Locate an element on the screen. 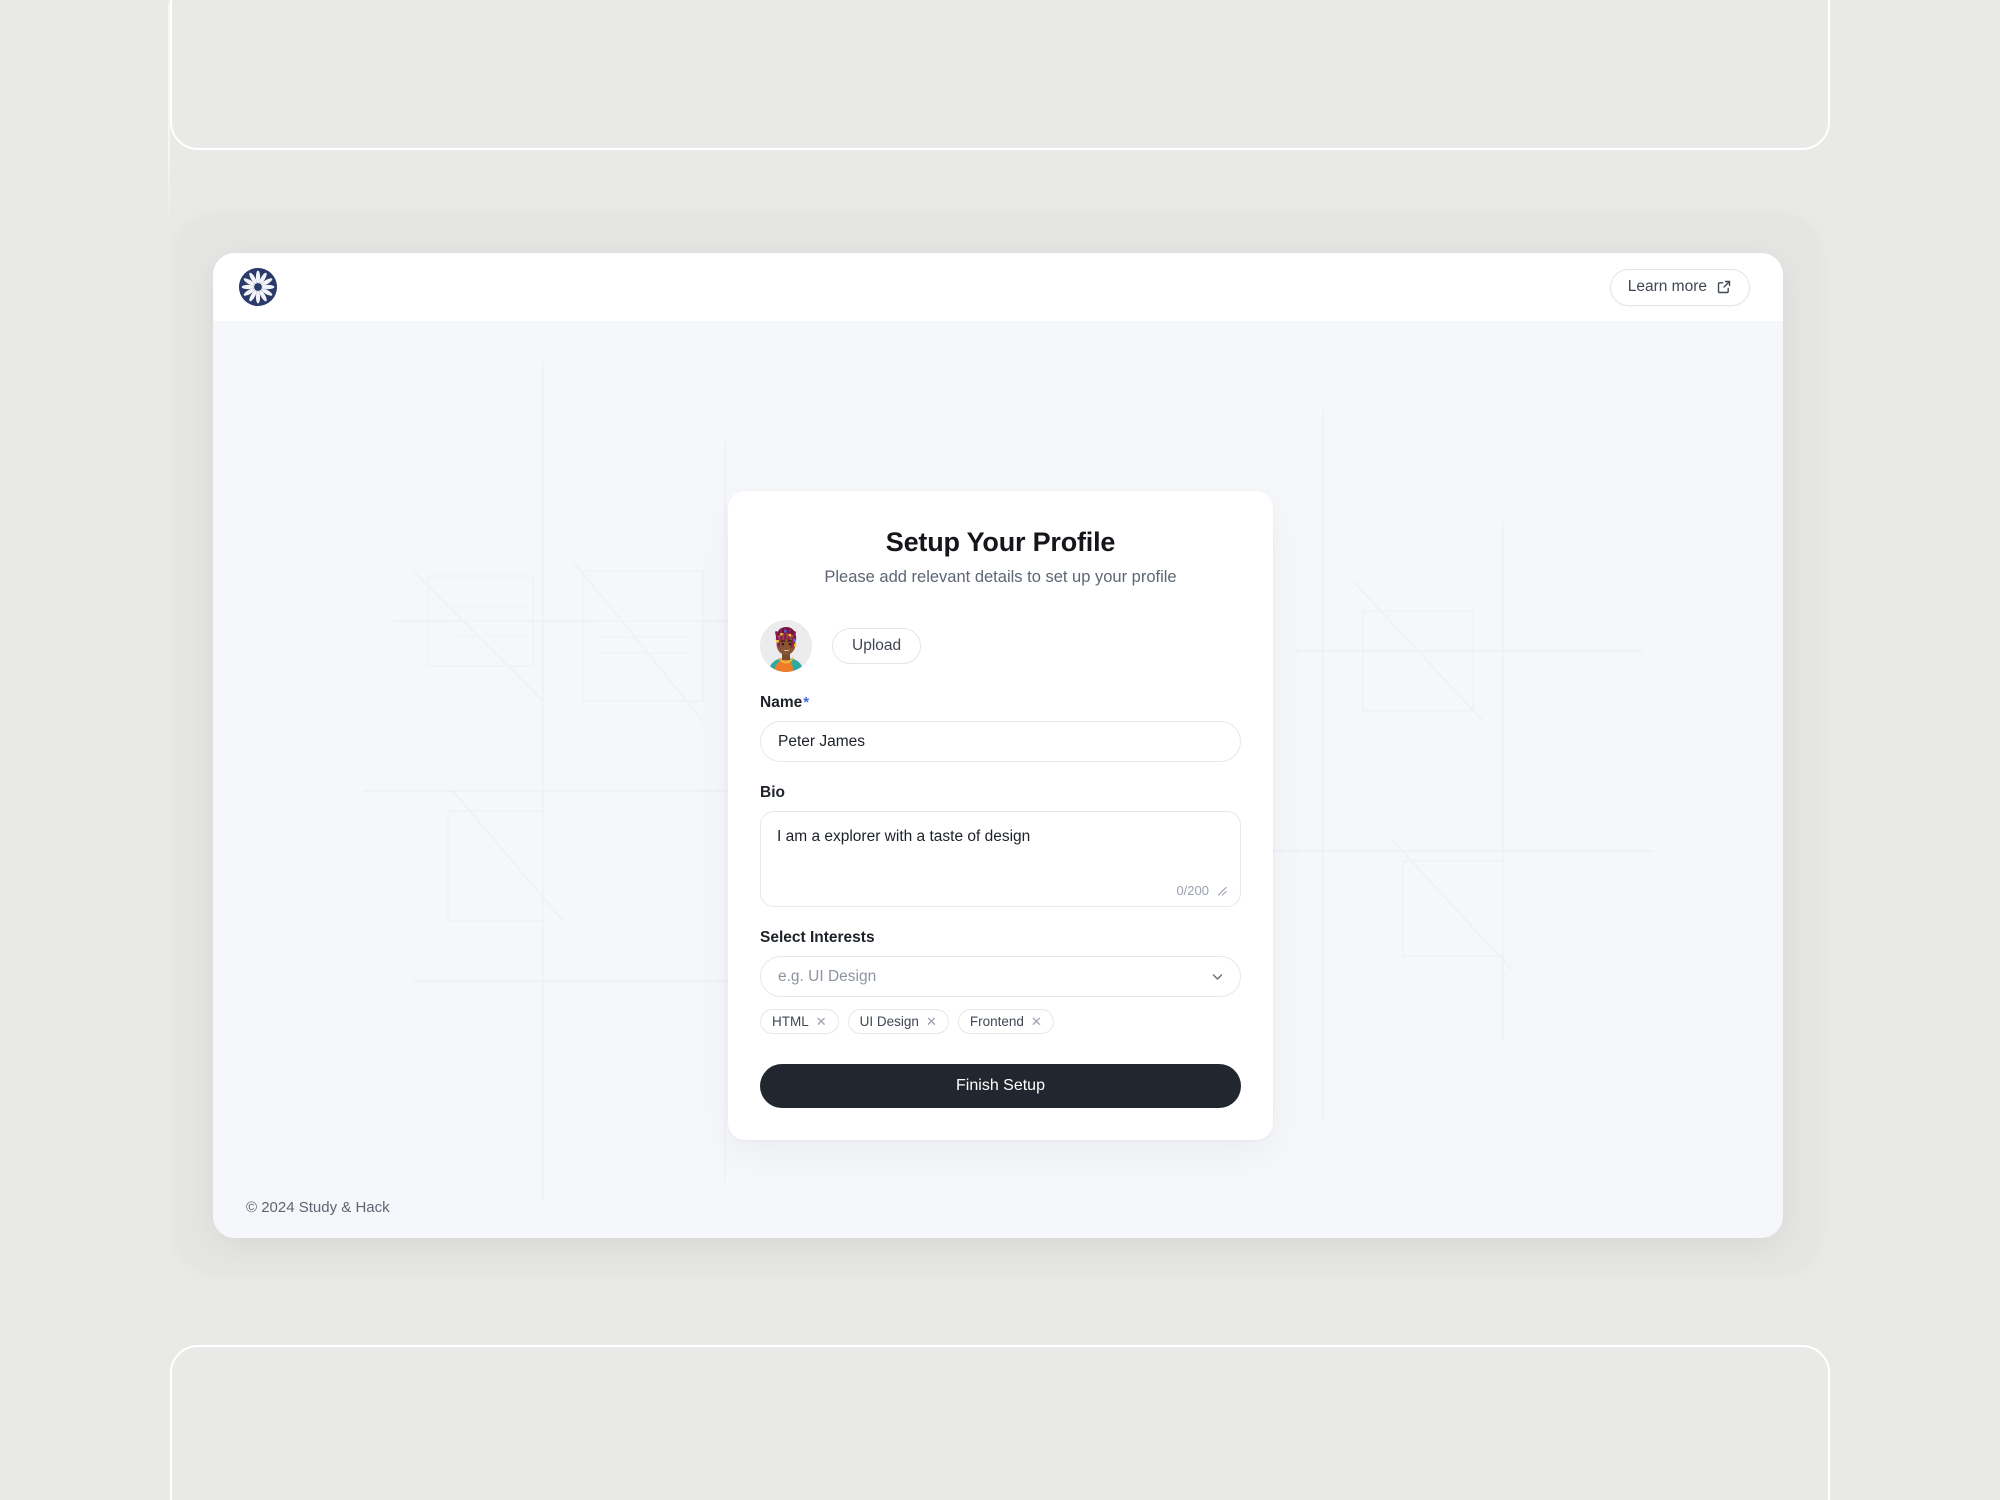  upload-avatar-button: Upload is located at coordinates (877, 646).